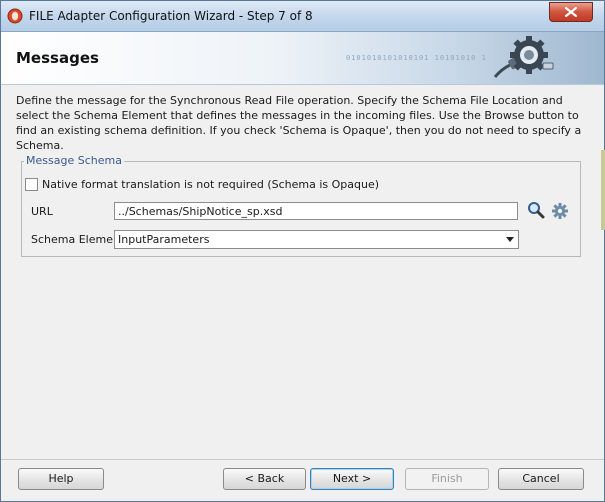 Image resolution: width=605 pixels, height=502 pixels. Describe the element at coordinates (316, 211) in the screenshot. I see `url-input` at that location.